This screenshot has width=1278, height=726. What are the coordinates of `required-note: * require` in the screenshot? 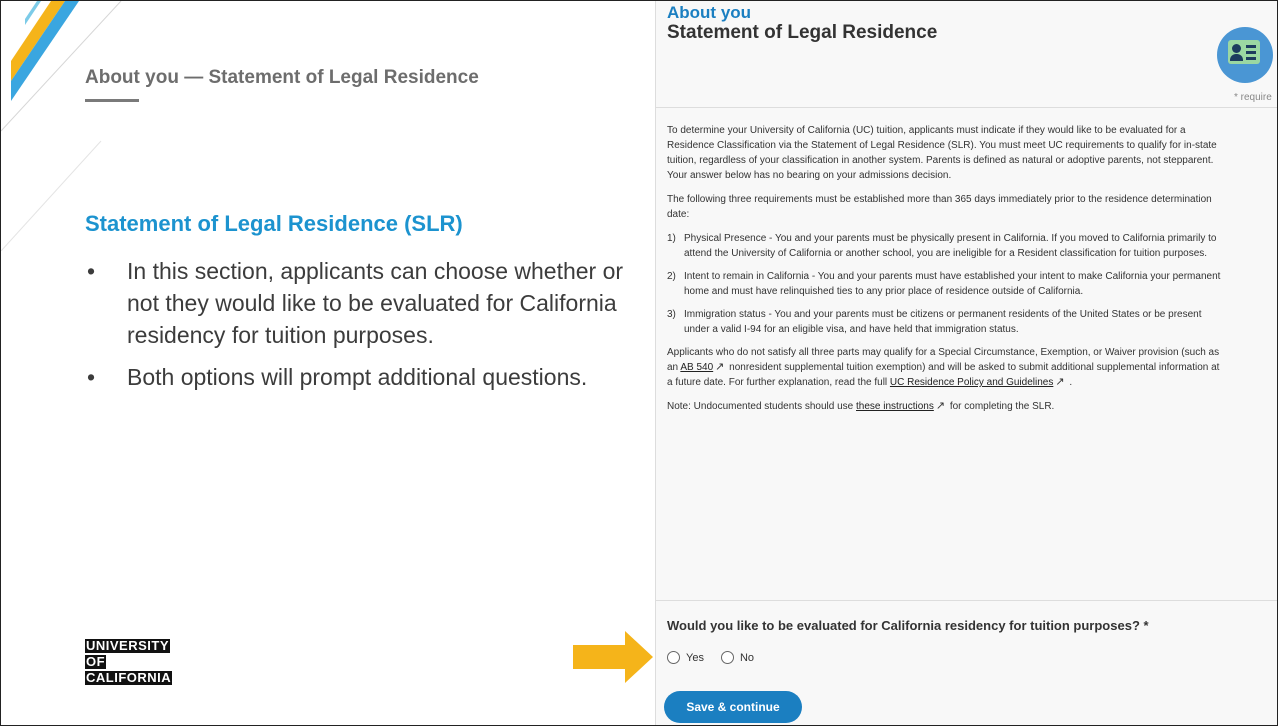 It's located at (1253, 97).